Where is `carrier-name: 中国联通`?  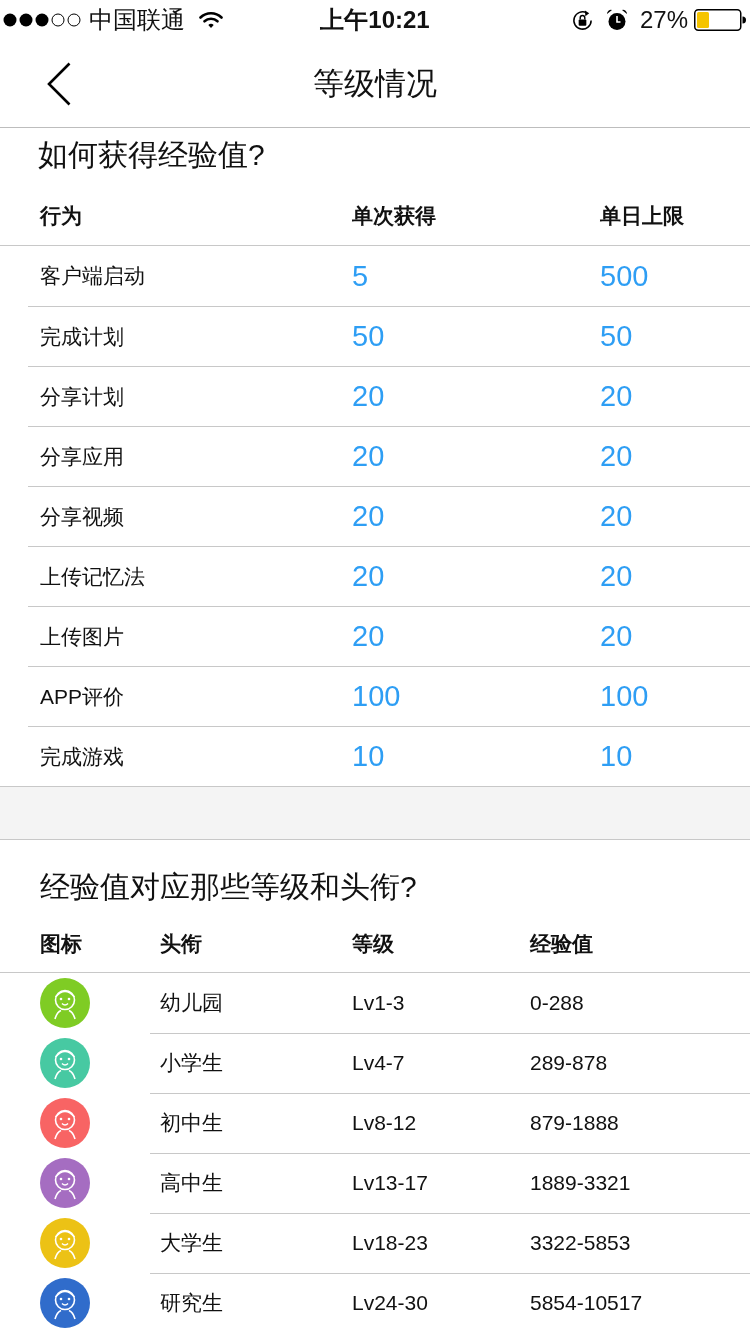
carrier-name: 中国联通 is located at coordinates (137, 20).